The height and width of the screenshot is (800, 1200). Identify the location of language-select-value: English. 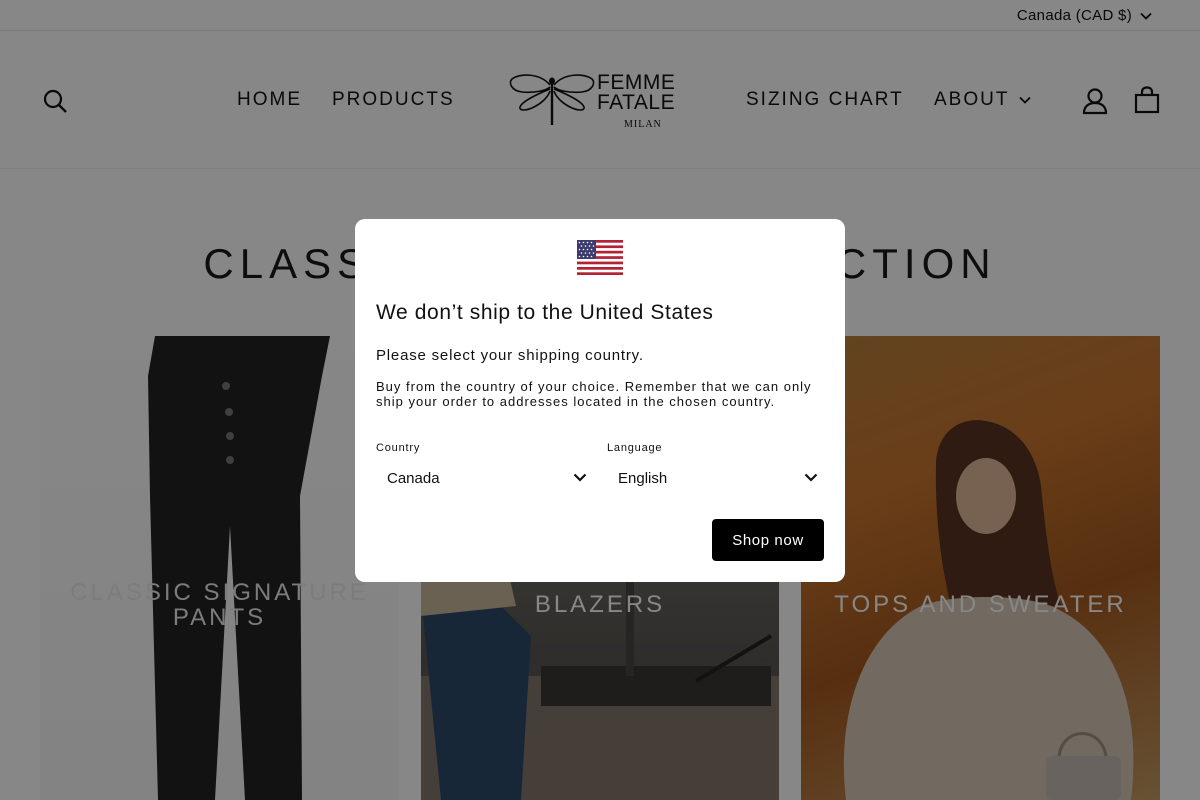
(643, 478).